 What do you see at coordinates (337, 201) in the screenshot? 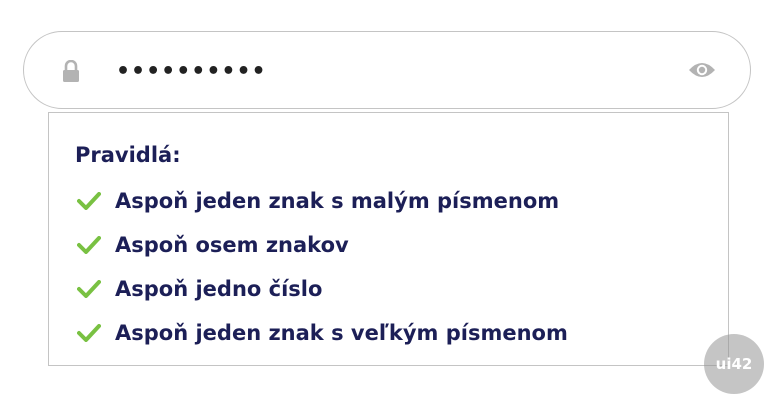
I see `rule-label: Aspoň jeden znak s malým písmenom` at bounding box center [337, 201].